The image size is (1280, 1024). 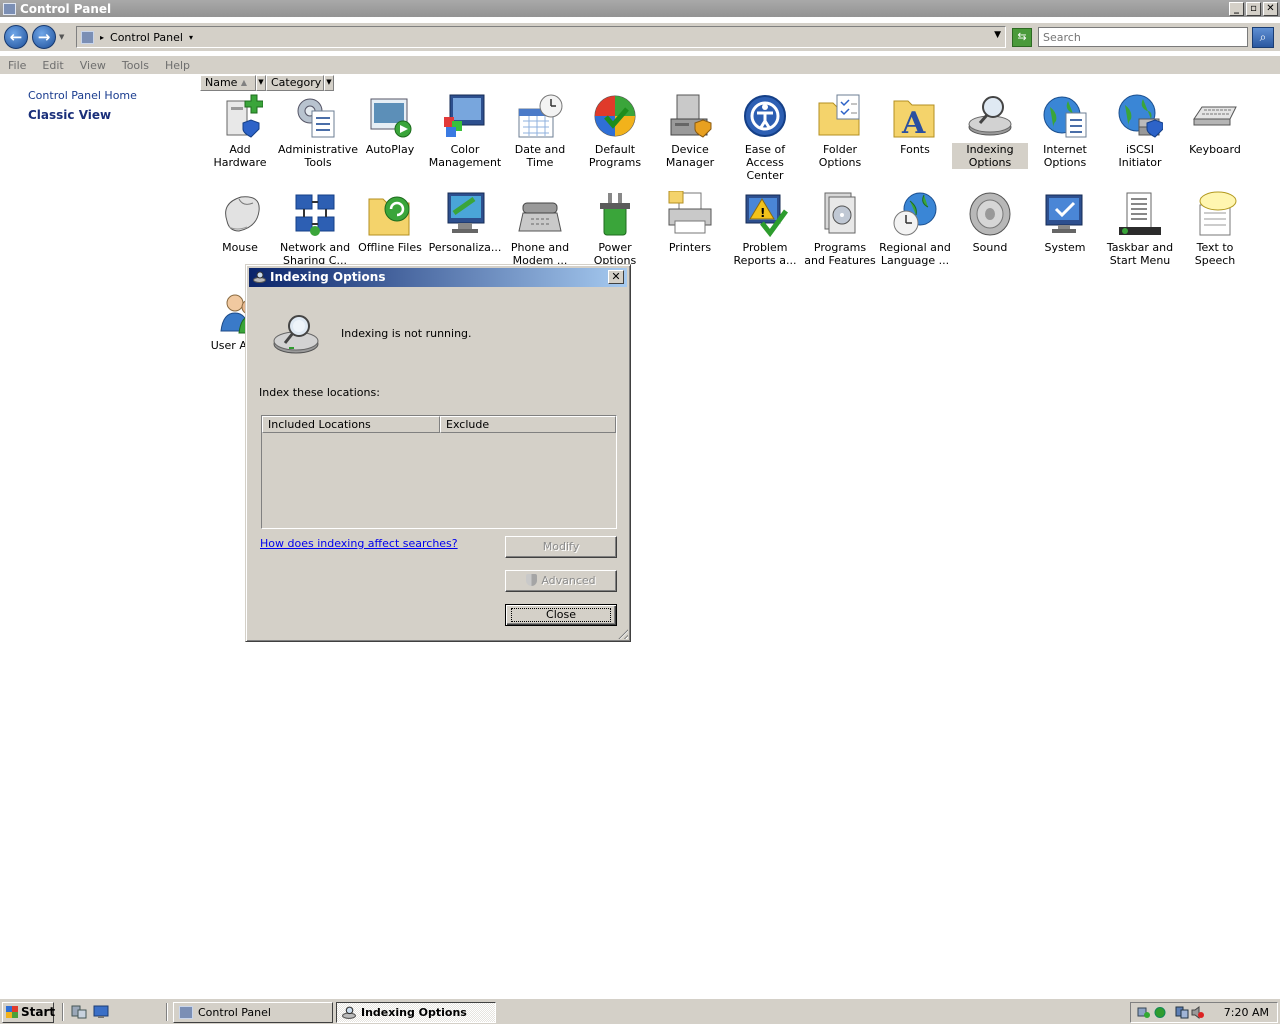 What do you see at coordinates (765, 137) in the screenshot?
I see `control-panel-item: Ease of Access Center` at bounding box center [765, 137].